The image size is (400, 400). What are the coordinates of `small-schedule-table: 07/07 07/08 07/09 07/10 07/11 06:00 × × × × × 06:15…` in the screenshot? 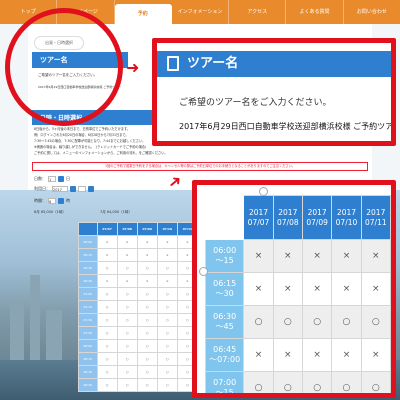 It's located at (138, 307).